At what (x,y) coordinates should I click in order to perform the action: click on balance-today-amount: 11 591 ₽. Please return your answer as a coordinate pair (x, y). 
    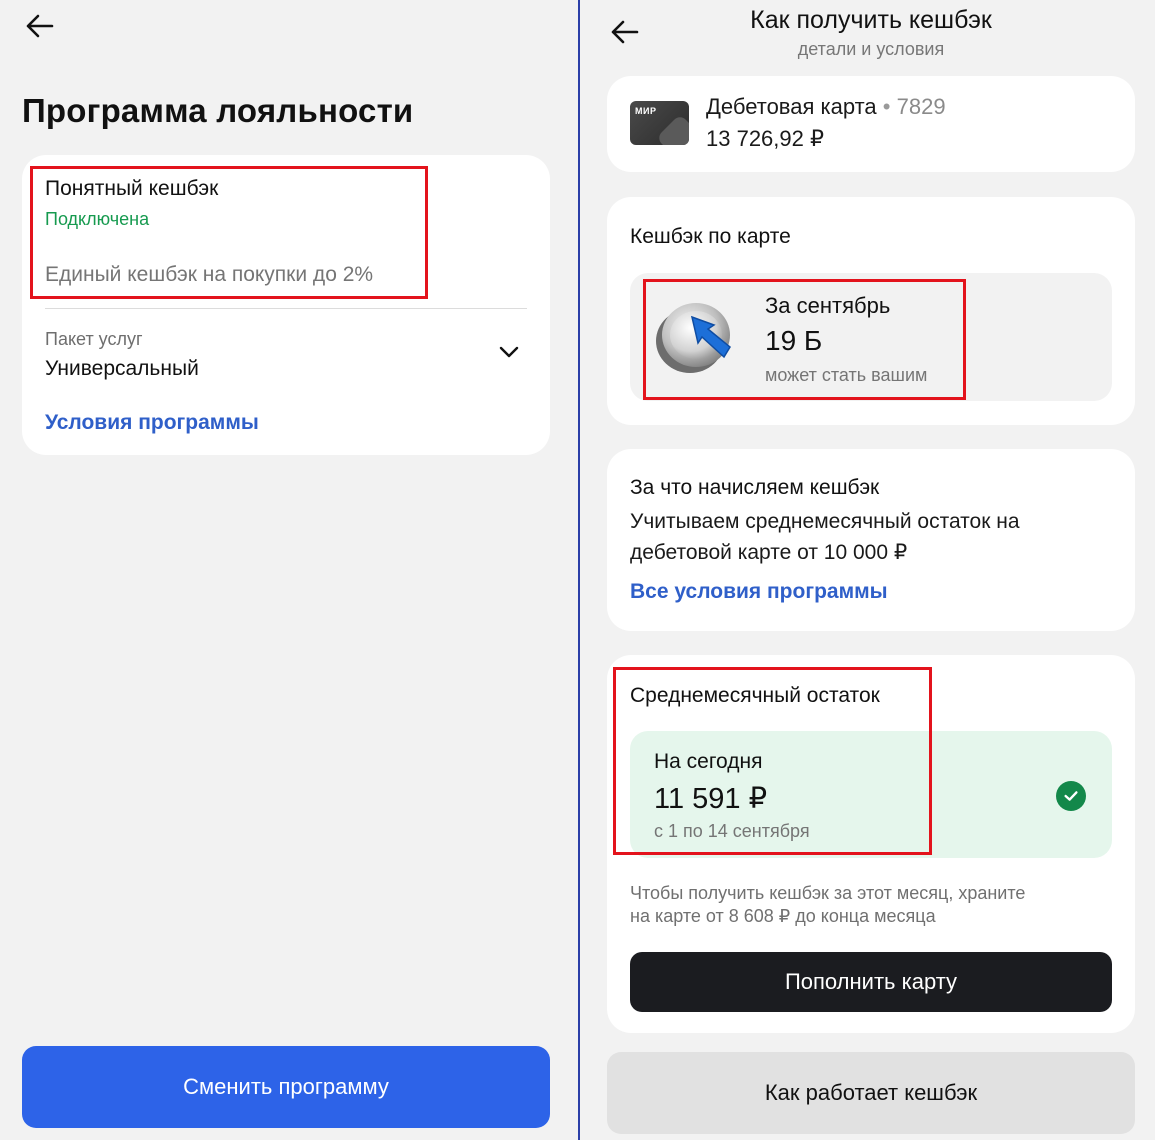
    Looking at the image, I should click on (711, 799).